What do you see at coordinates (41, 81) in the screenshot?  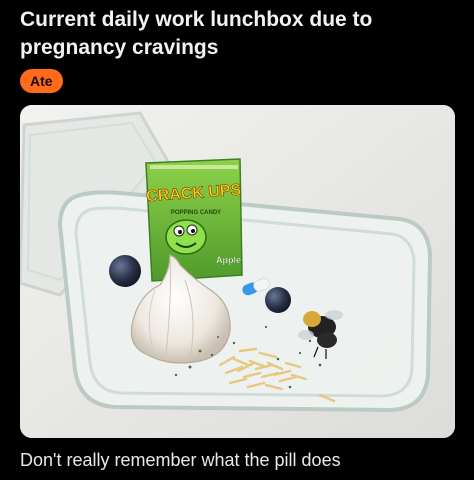 I see `post-flair-badge: Ate` at bounding box center [41, 81].